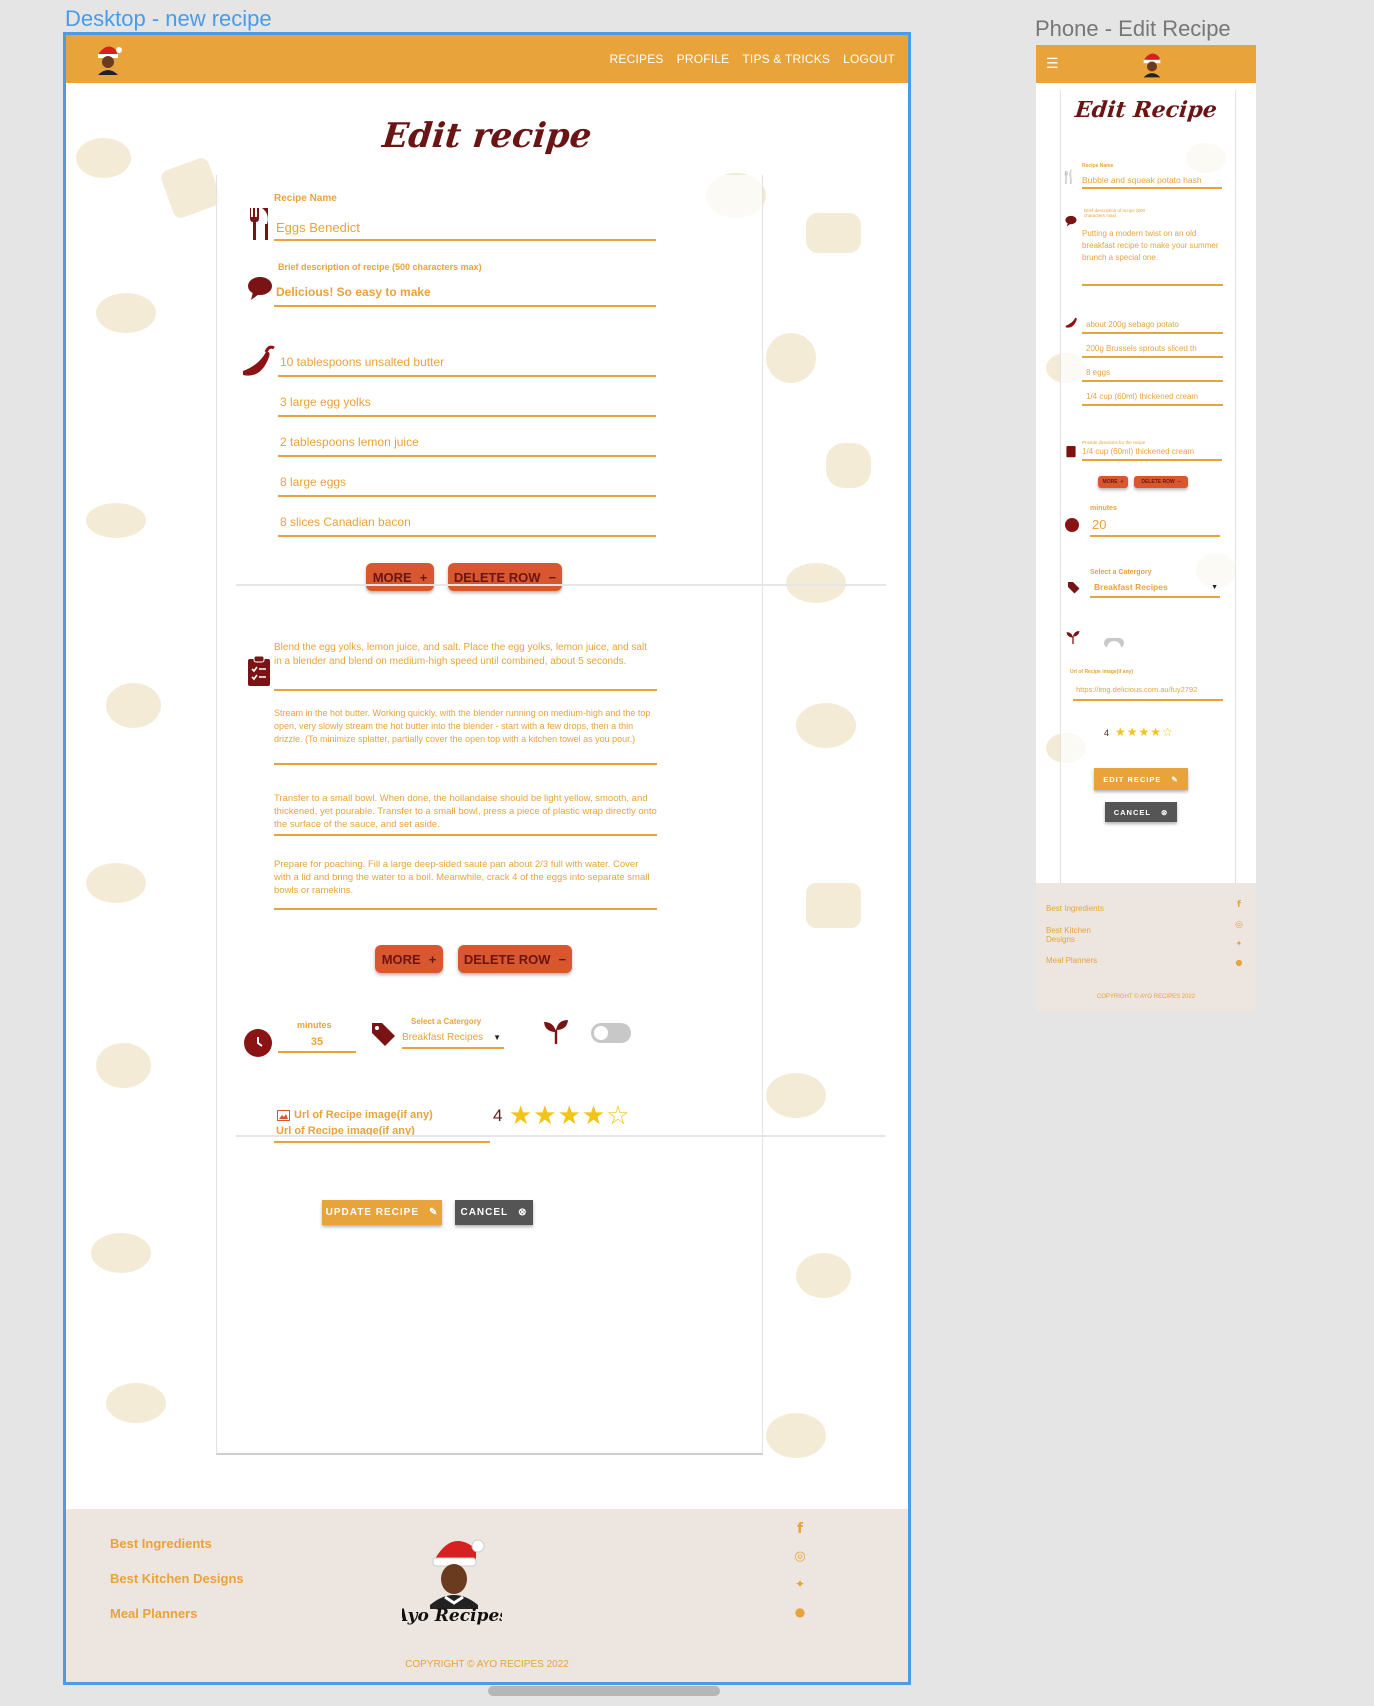 This screenshot has height=1706, width=1374. I want to click on ingredient-input: 3 large egg yolks, so click(467, 402).